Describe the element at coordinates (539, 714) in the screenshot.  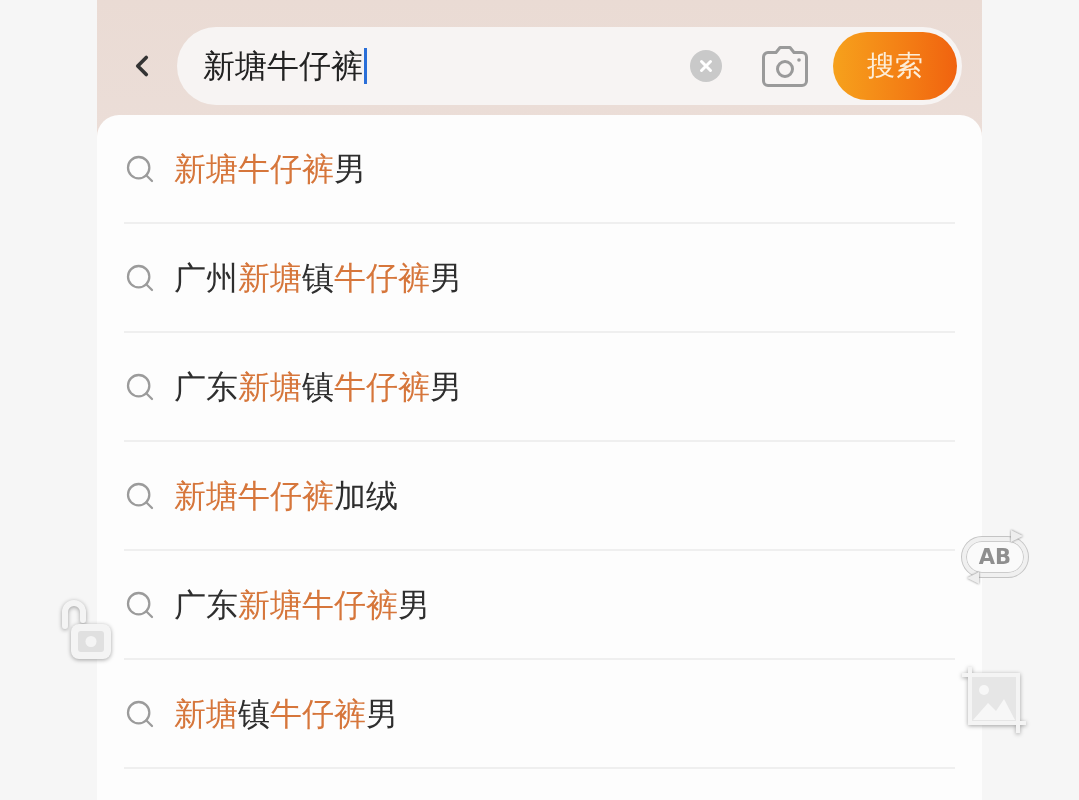
I see `suggestion-item: 新塘镇牛仔裤男` at that location.